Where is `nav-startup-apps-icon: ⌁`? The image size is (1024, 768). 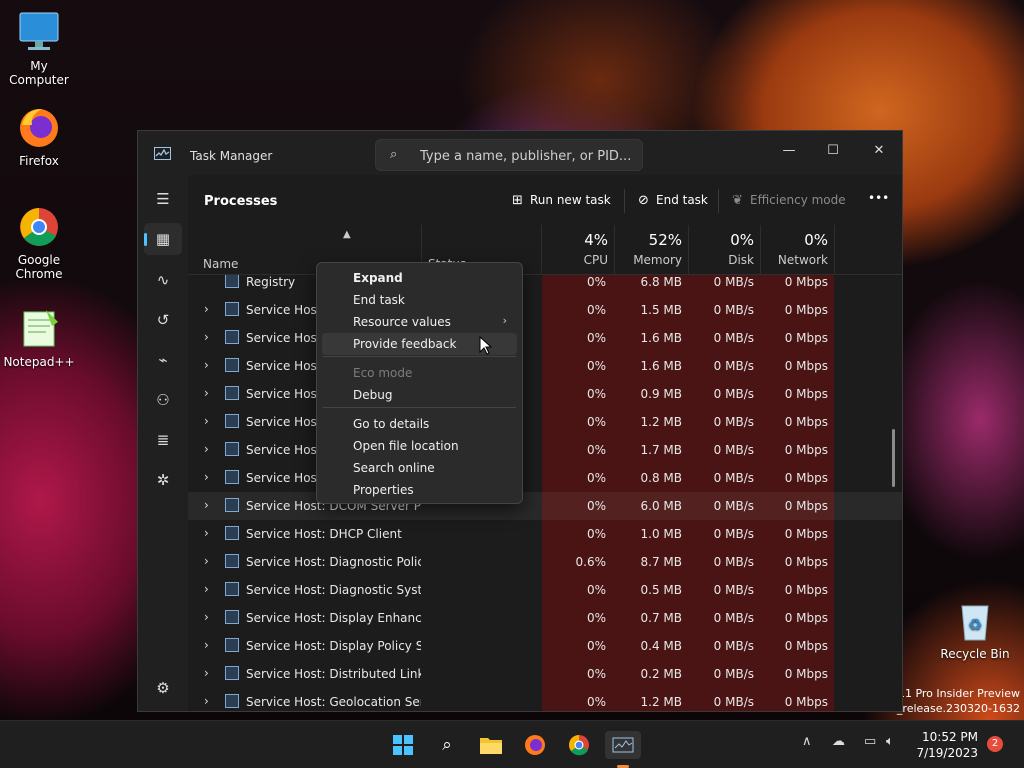
nav-startup-apps-icon: ⌁ is located at coordinates (163, 360).